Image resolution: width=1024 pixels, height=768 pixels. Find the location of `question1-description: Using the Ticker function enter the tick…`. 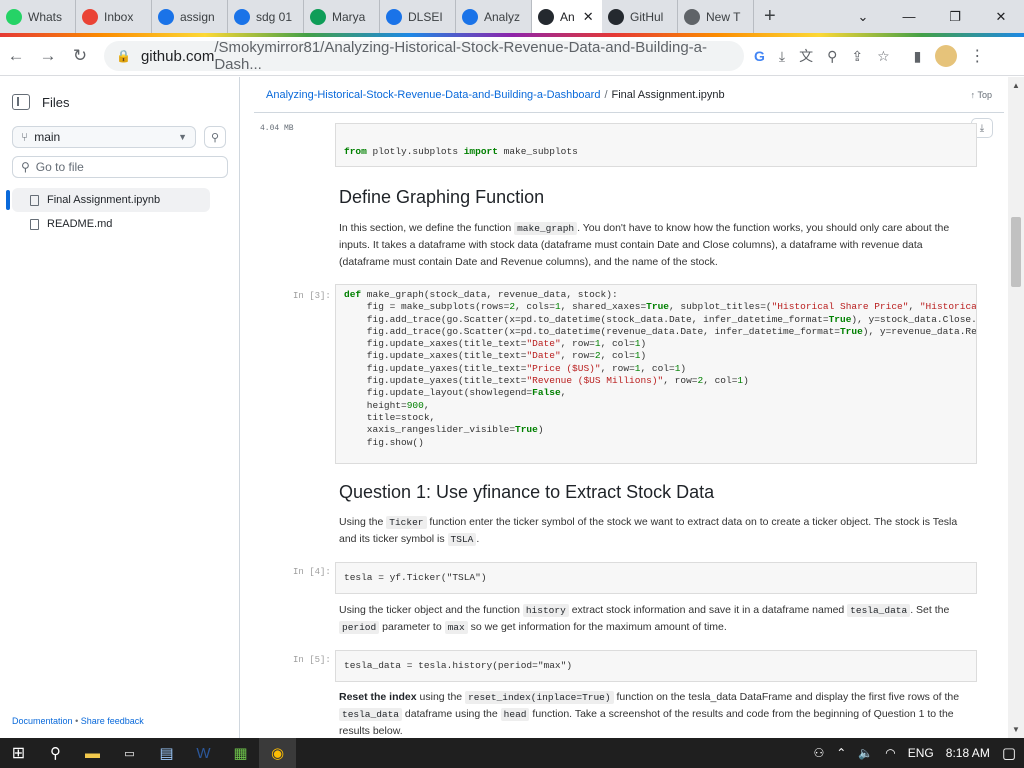

question1-description: Using the Ticker function enter the tick… is located at coordinates (654, 531).